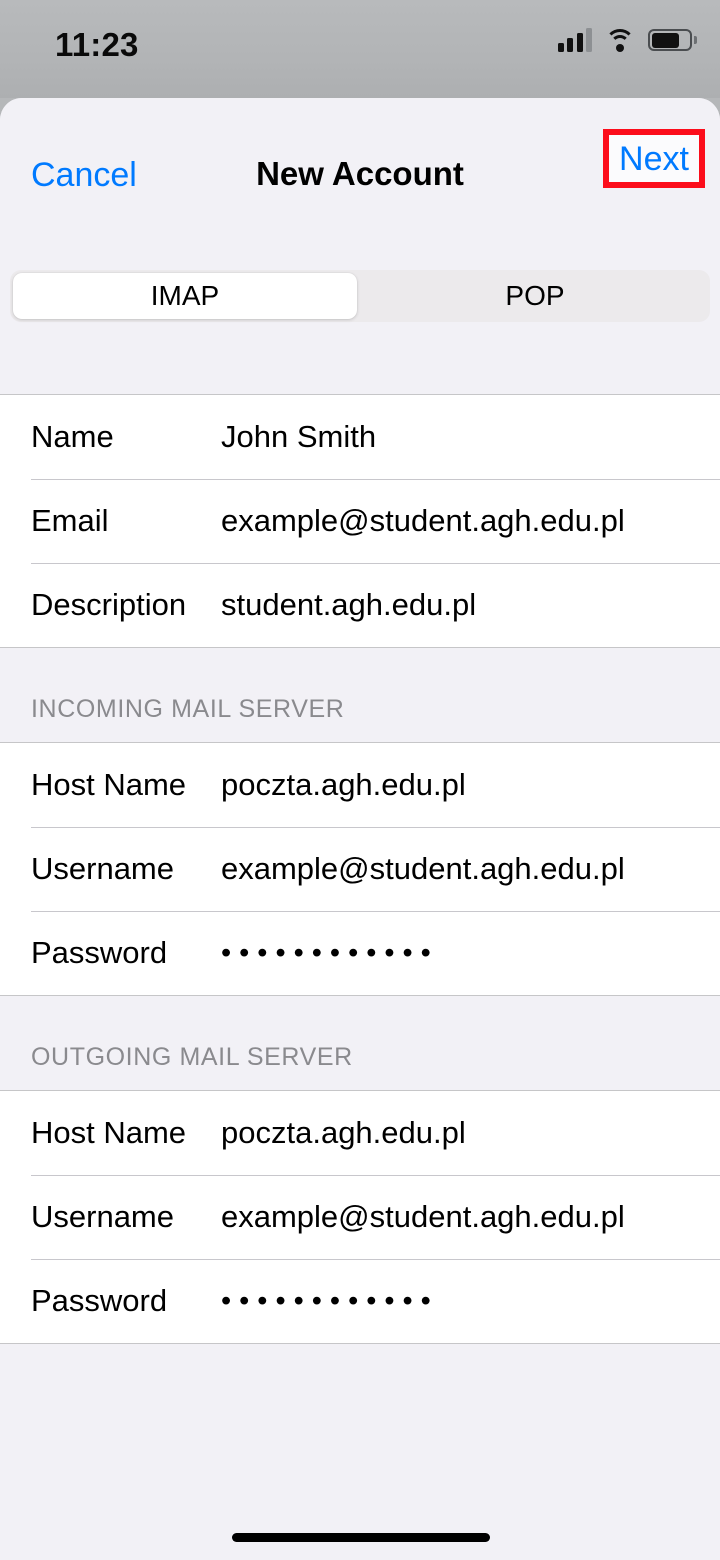  I want to click on tab-pop: POP, so click(535, 296).